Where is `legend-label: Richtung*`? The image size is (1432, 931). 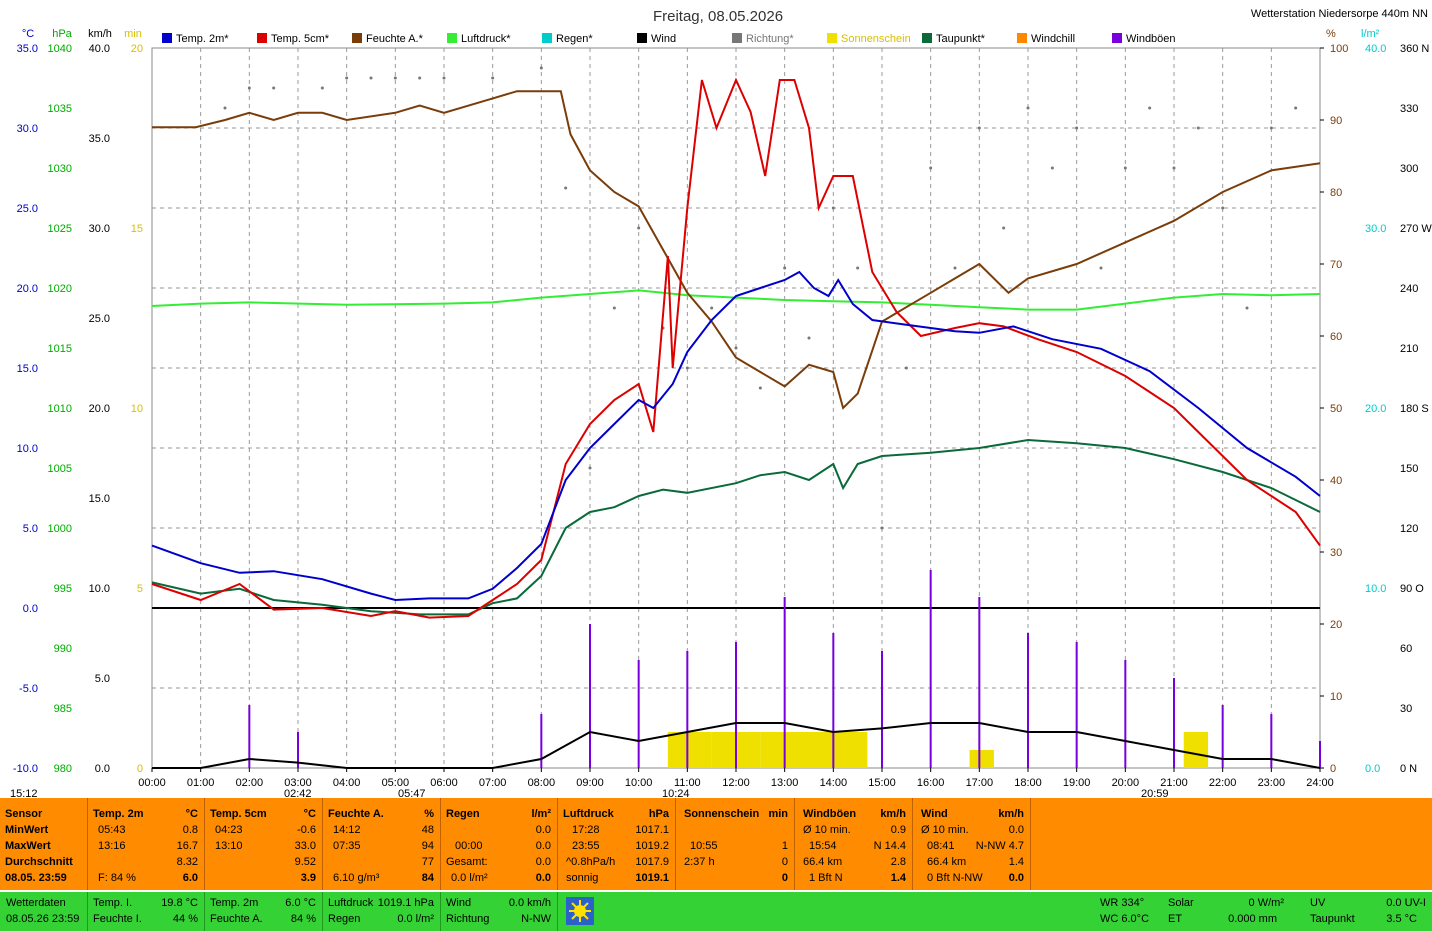
legend-label: Richtung* is located at coordinates (770, 39).